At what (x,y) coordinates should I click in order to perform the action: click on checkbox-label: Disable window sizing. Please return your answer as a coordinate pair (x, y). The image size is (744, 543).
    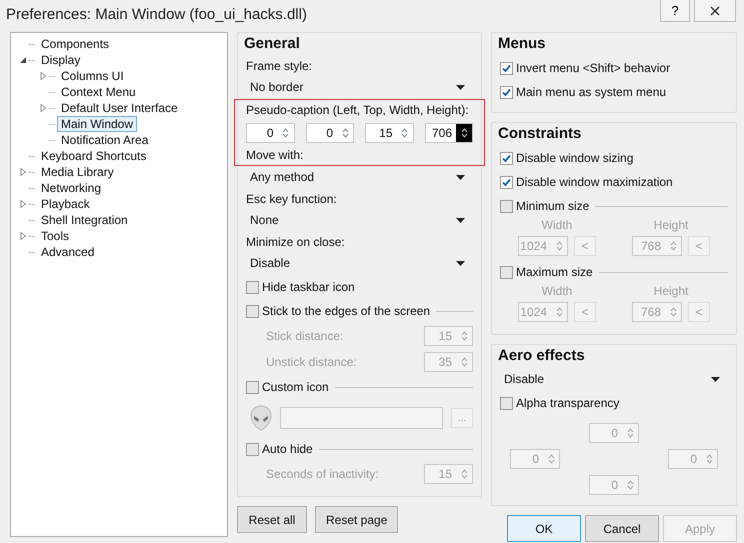
    Looking at the image, I should click on (575, 158).